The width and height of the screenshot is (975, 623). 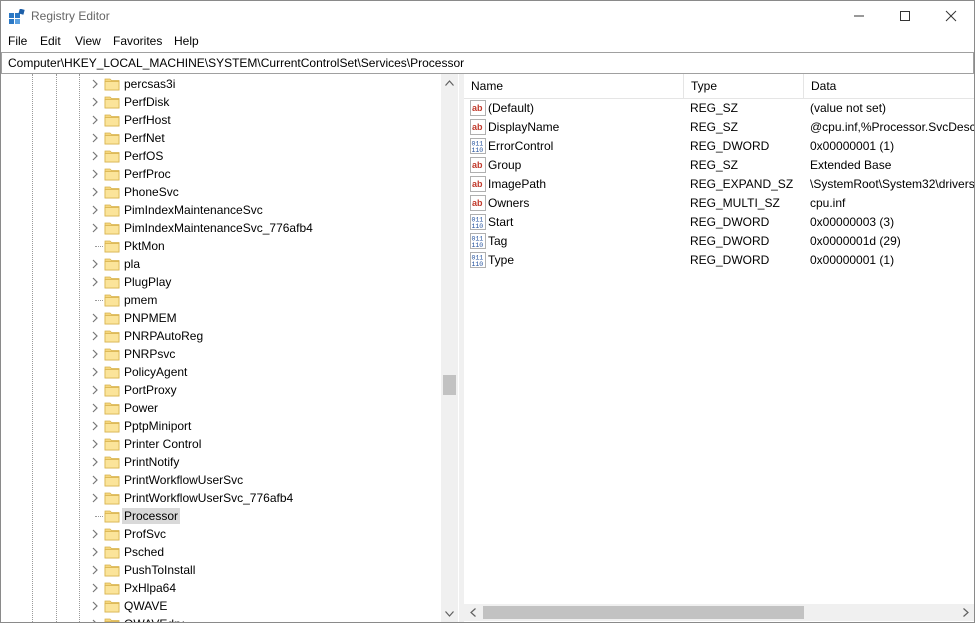 What do you see at coordinates (137, 41) in the screenshot?
I see `menu-favorites: Favorites` at bounding box center [137, 41].